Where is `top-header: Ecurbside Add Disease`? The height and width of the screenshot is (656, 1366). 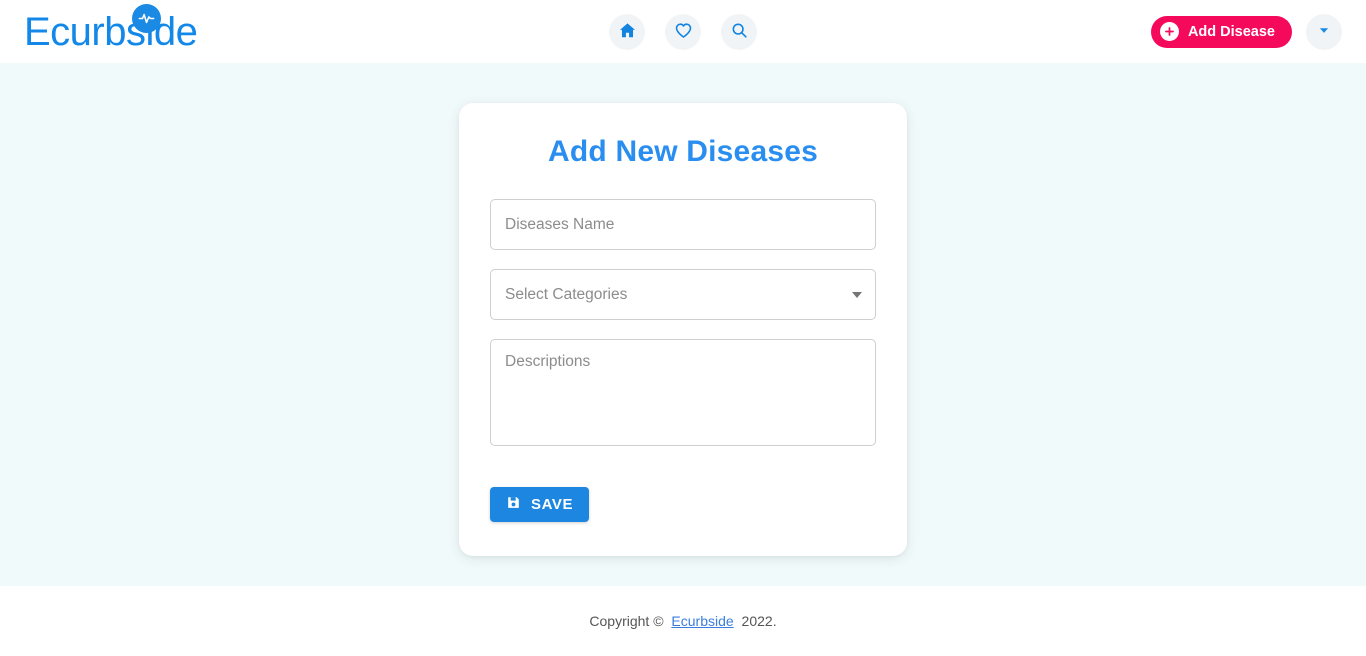 top-header: Ecurbside Add Disease is located at coordinates (683, 31).